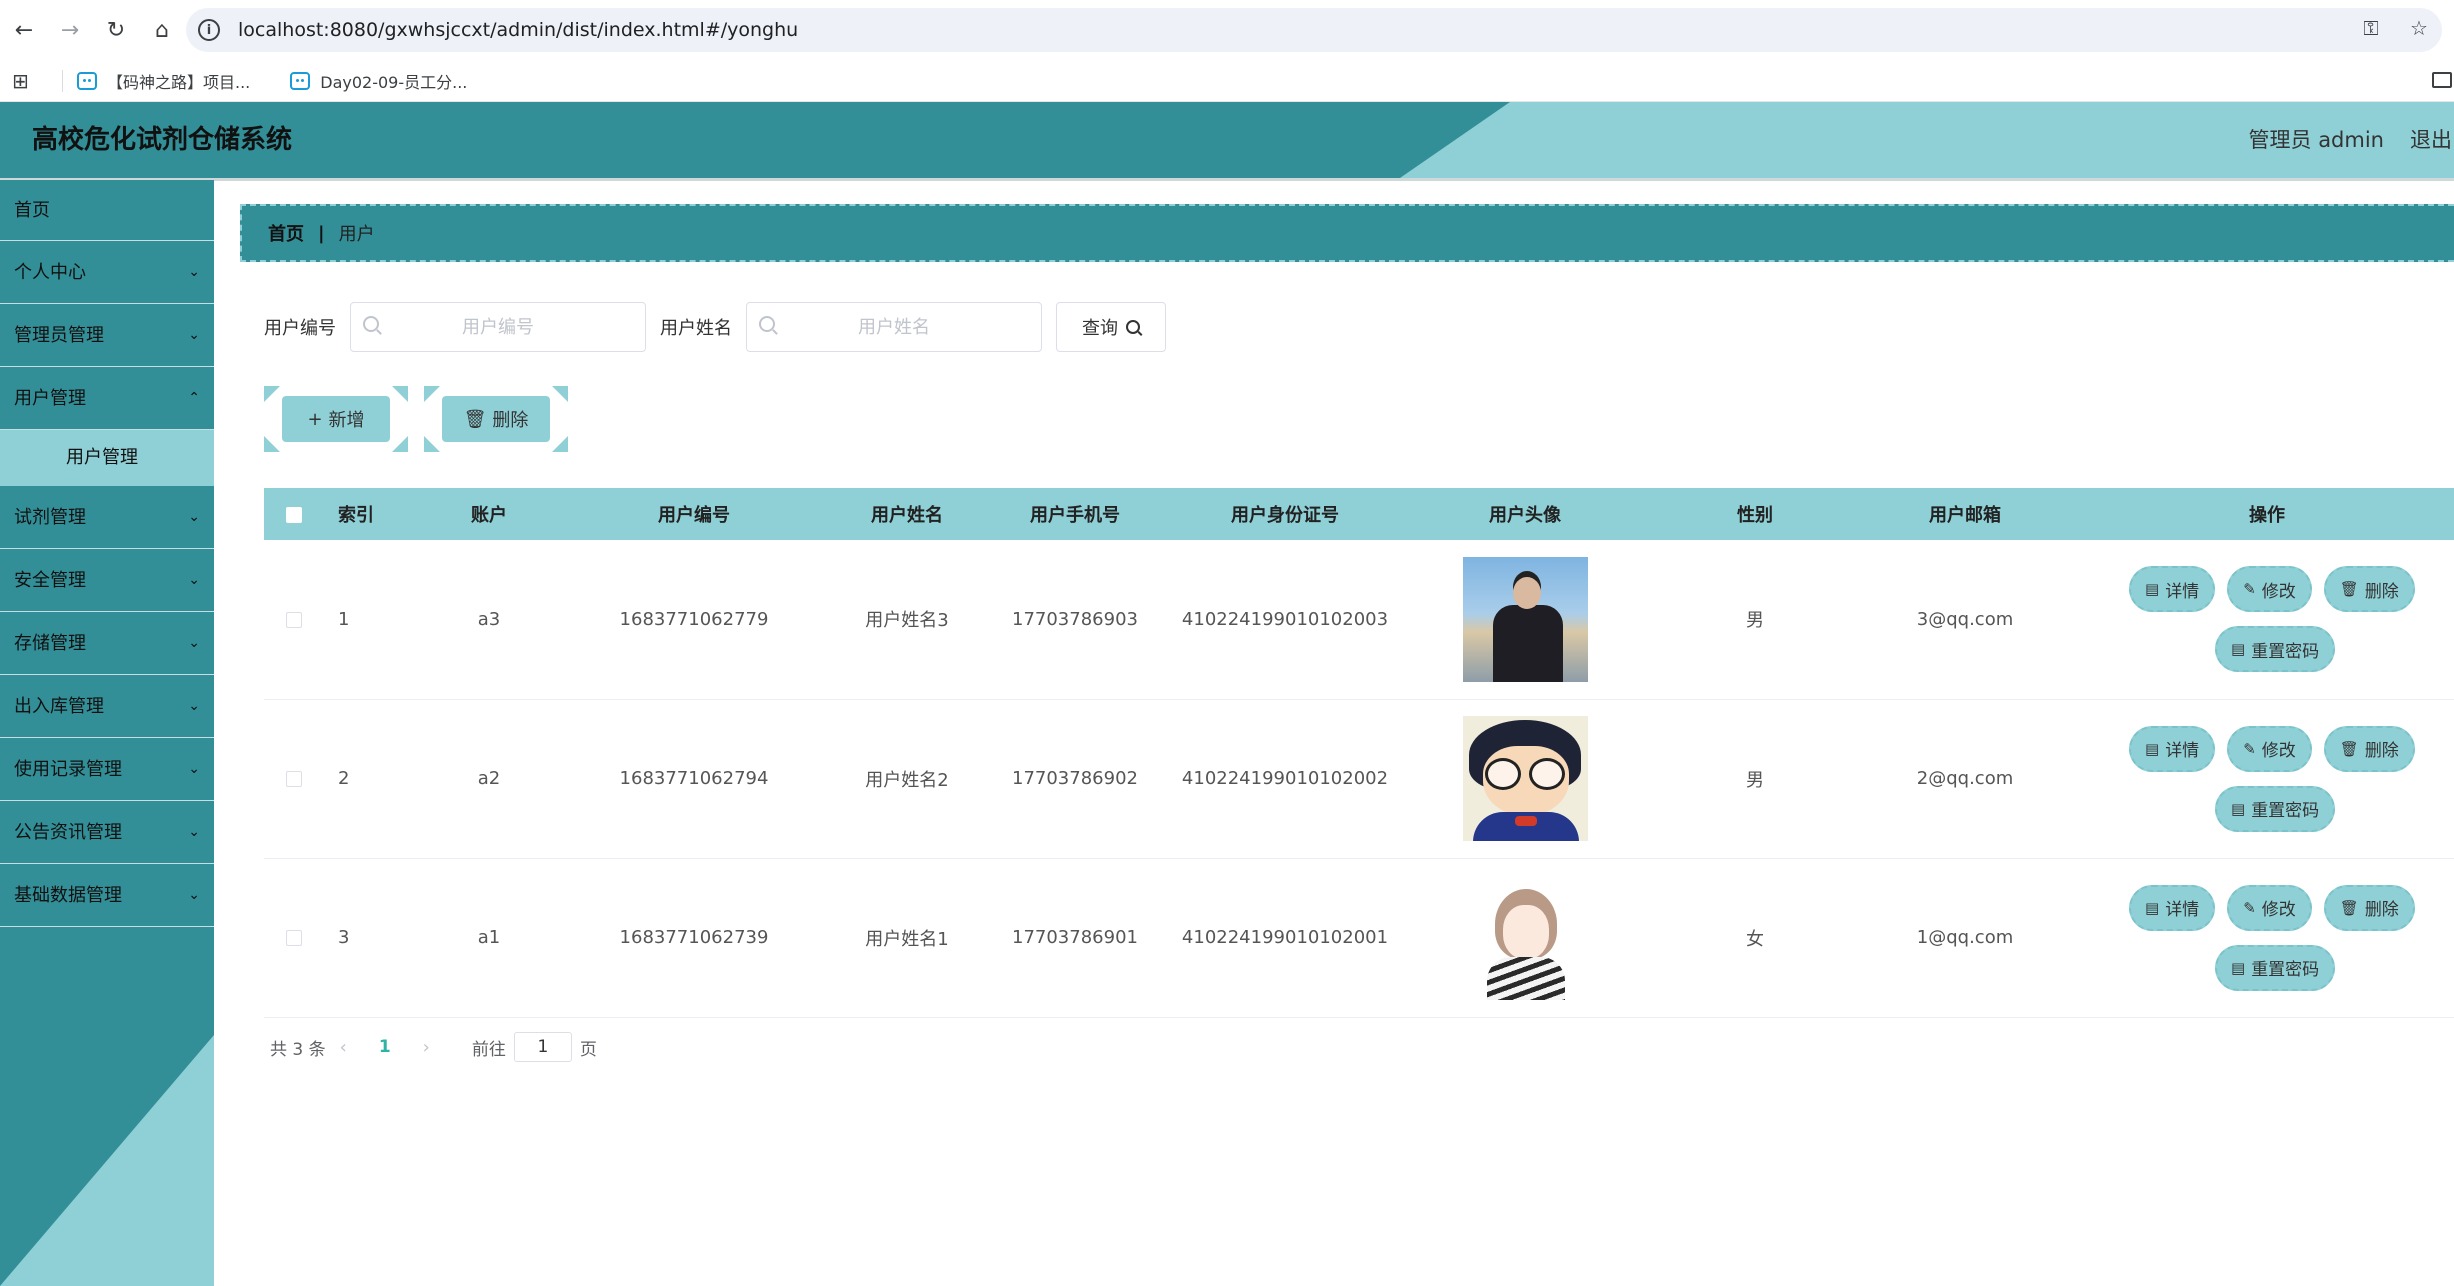  Describe the element at coordinates (70, 30) in the screenshot. I see `forward-icon: →` at that location.